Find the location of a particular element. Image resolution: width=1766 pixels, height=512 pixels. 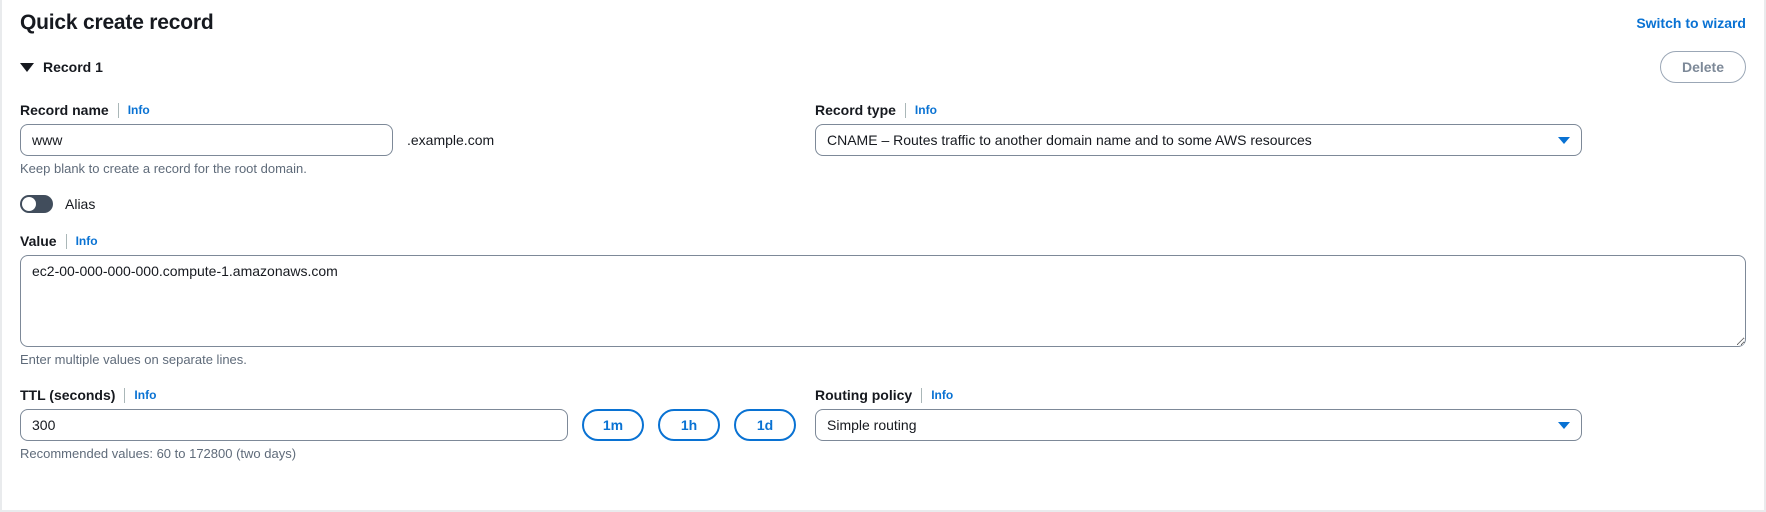

alias-label: Alias is located at coordinates (80, 204).